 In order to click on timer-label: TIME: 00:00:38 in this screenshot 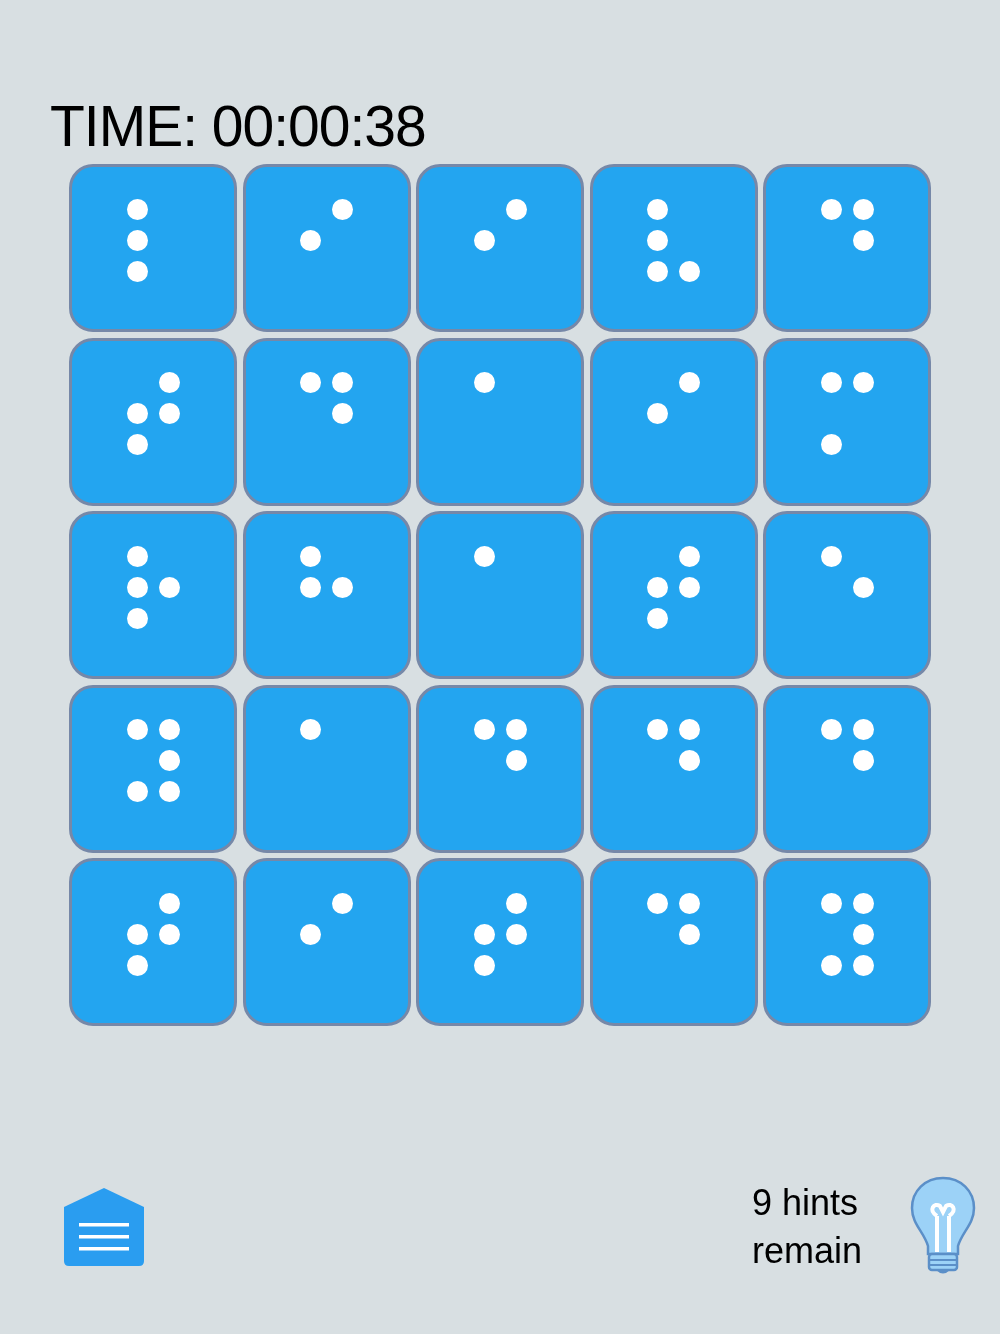, I will do `click(238, 126)`.